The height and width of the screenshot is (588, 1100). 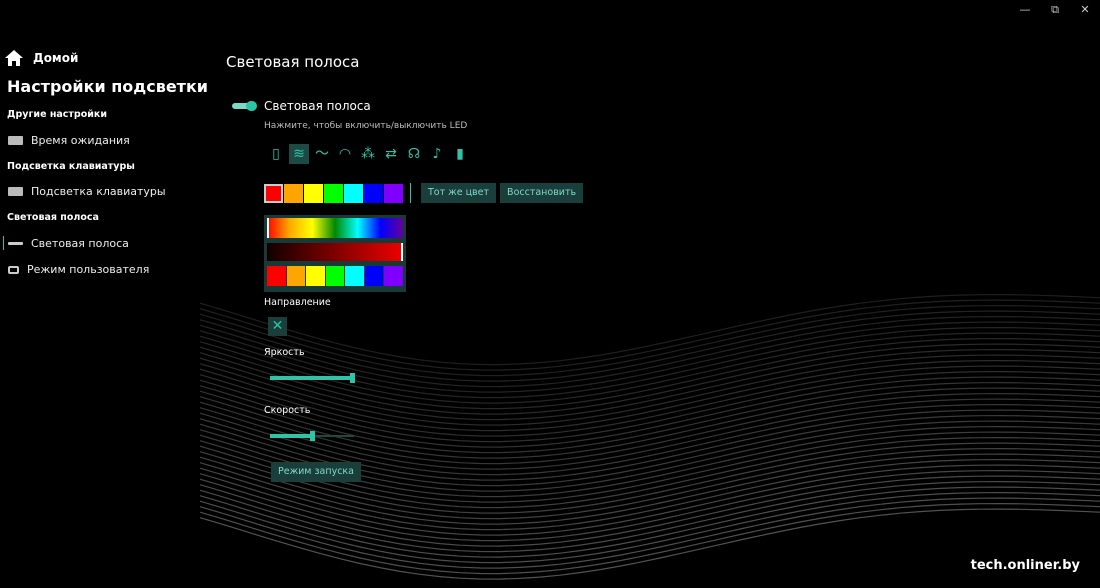 I want to click on effect-list: ▯ ≋ 〜 ◠ ⁂ ⇄ ☊ ♪ ▮, so click(x=368, y=154).